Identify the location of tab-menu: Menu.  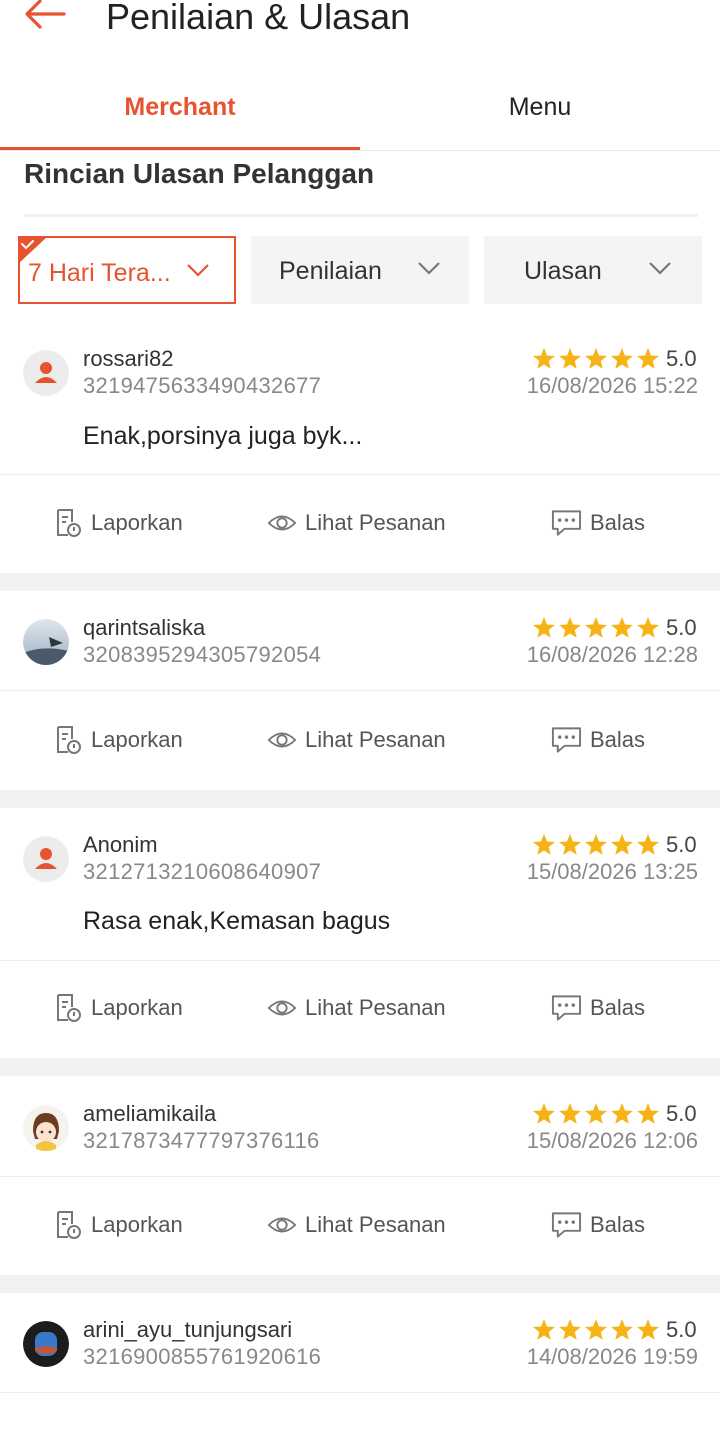
(540, 113).